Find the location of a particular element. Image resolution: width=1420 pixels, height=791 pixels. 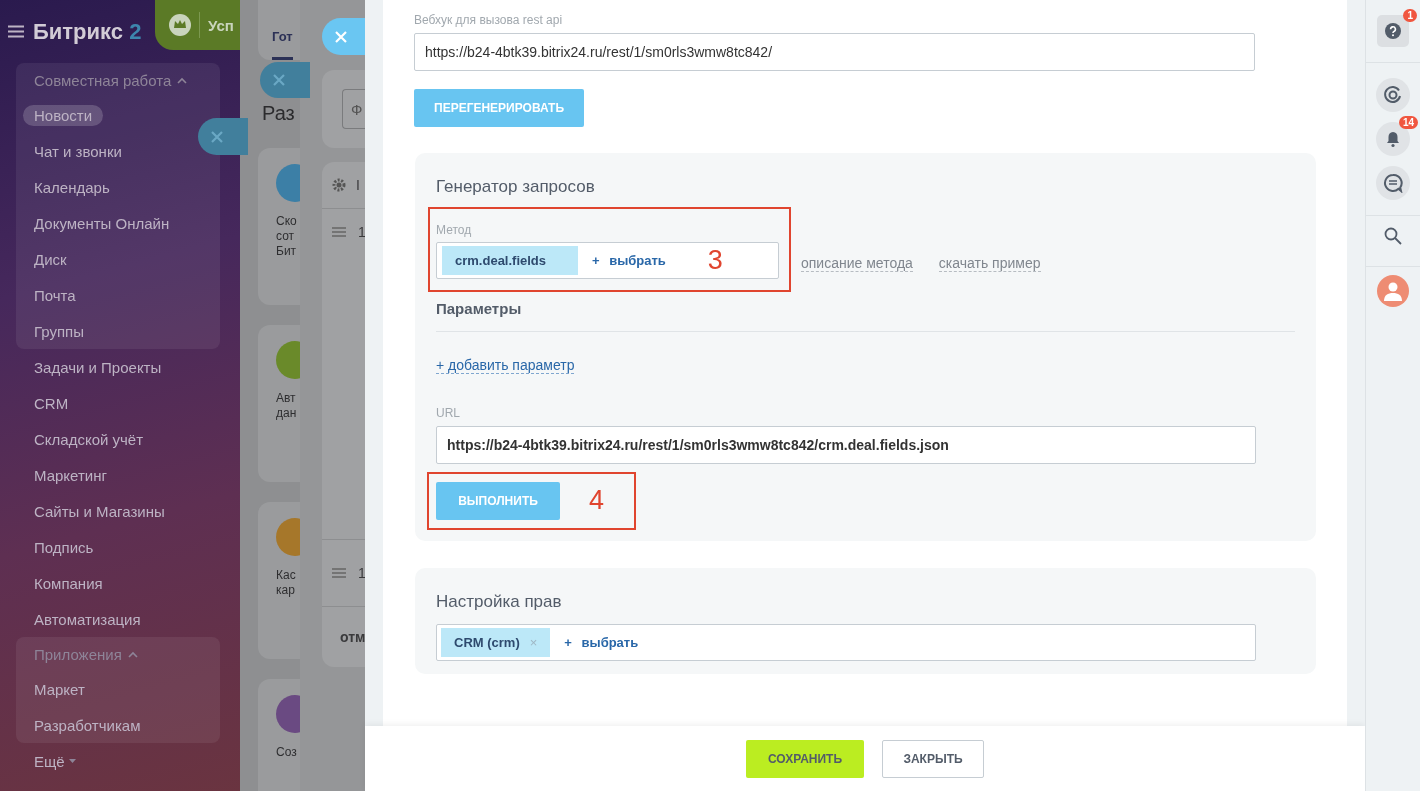

card-text: сот is located at coordinates (286, 236).